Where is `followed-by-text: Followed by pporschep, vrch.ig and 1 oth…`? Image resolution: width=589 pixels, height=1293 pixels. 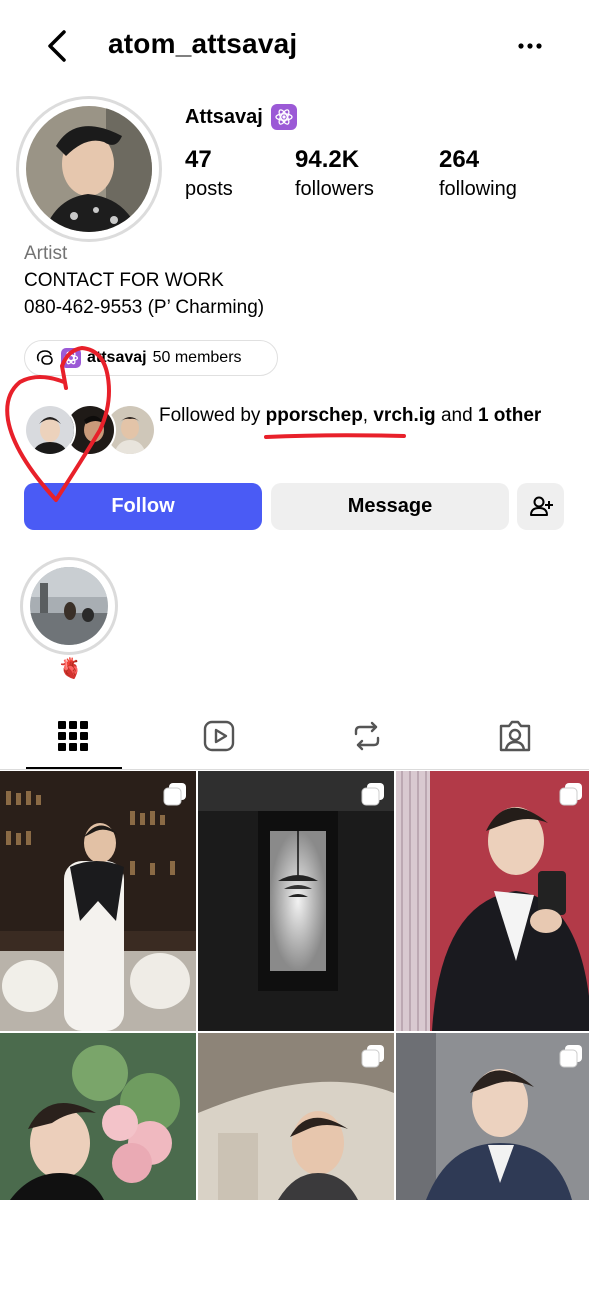 followed-by-text: Followed by pporschep, vrch.ig and 1 oth… is located at coordinates (359, 415).